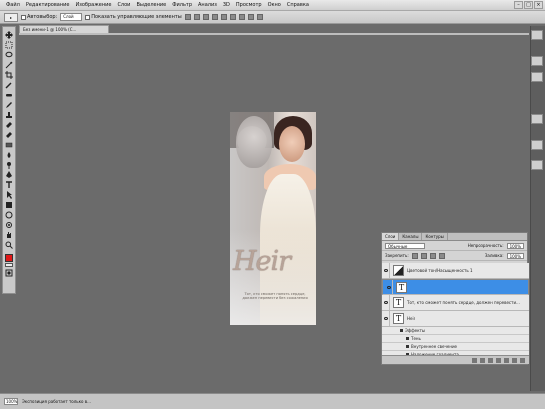 This screenshot has width=545, height=409. I want to click on menu-view: Просмотр, so click(249, 5).